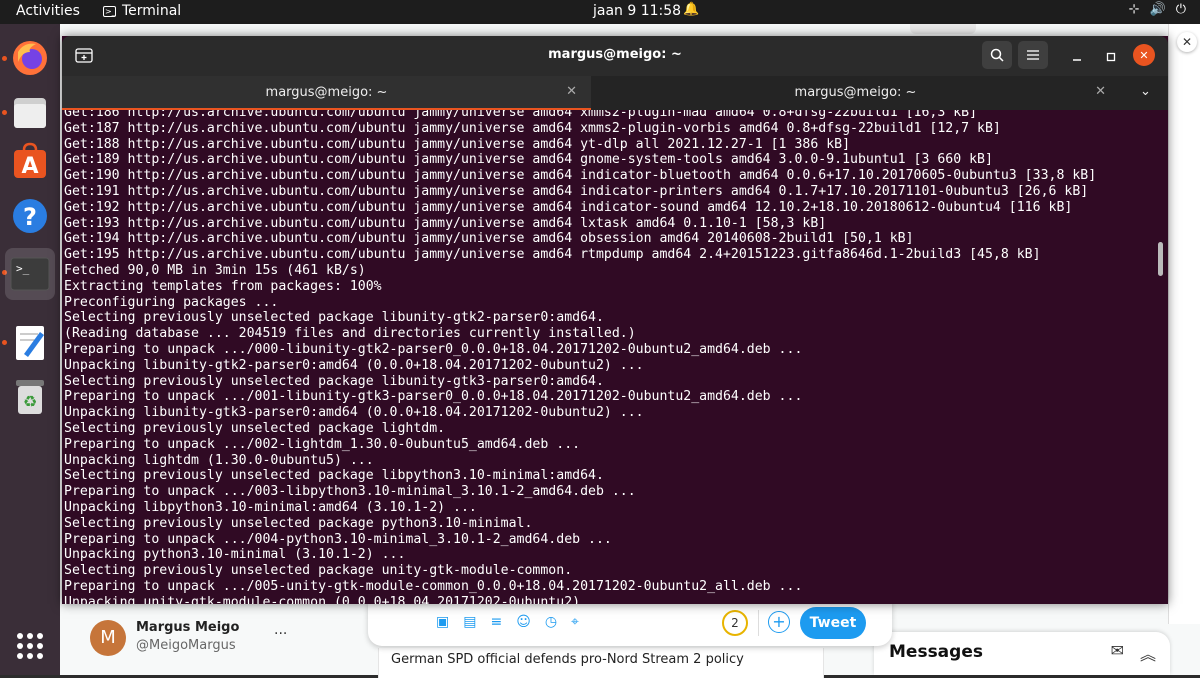 The height and width of the screenshot is (678, 1200). What do you see at coordinates (469, 622) in the screenshot?
I see `gif-icon: ▤` at bounding box center [469, 622].